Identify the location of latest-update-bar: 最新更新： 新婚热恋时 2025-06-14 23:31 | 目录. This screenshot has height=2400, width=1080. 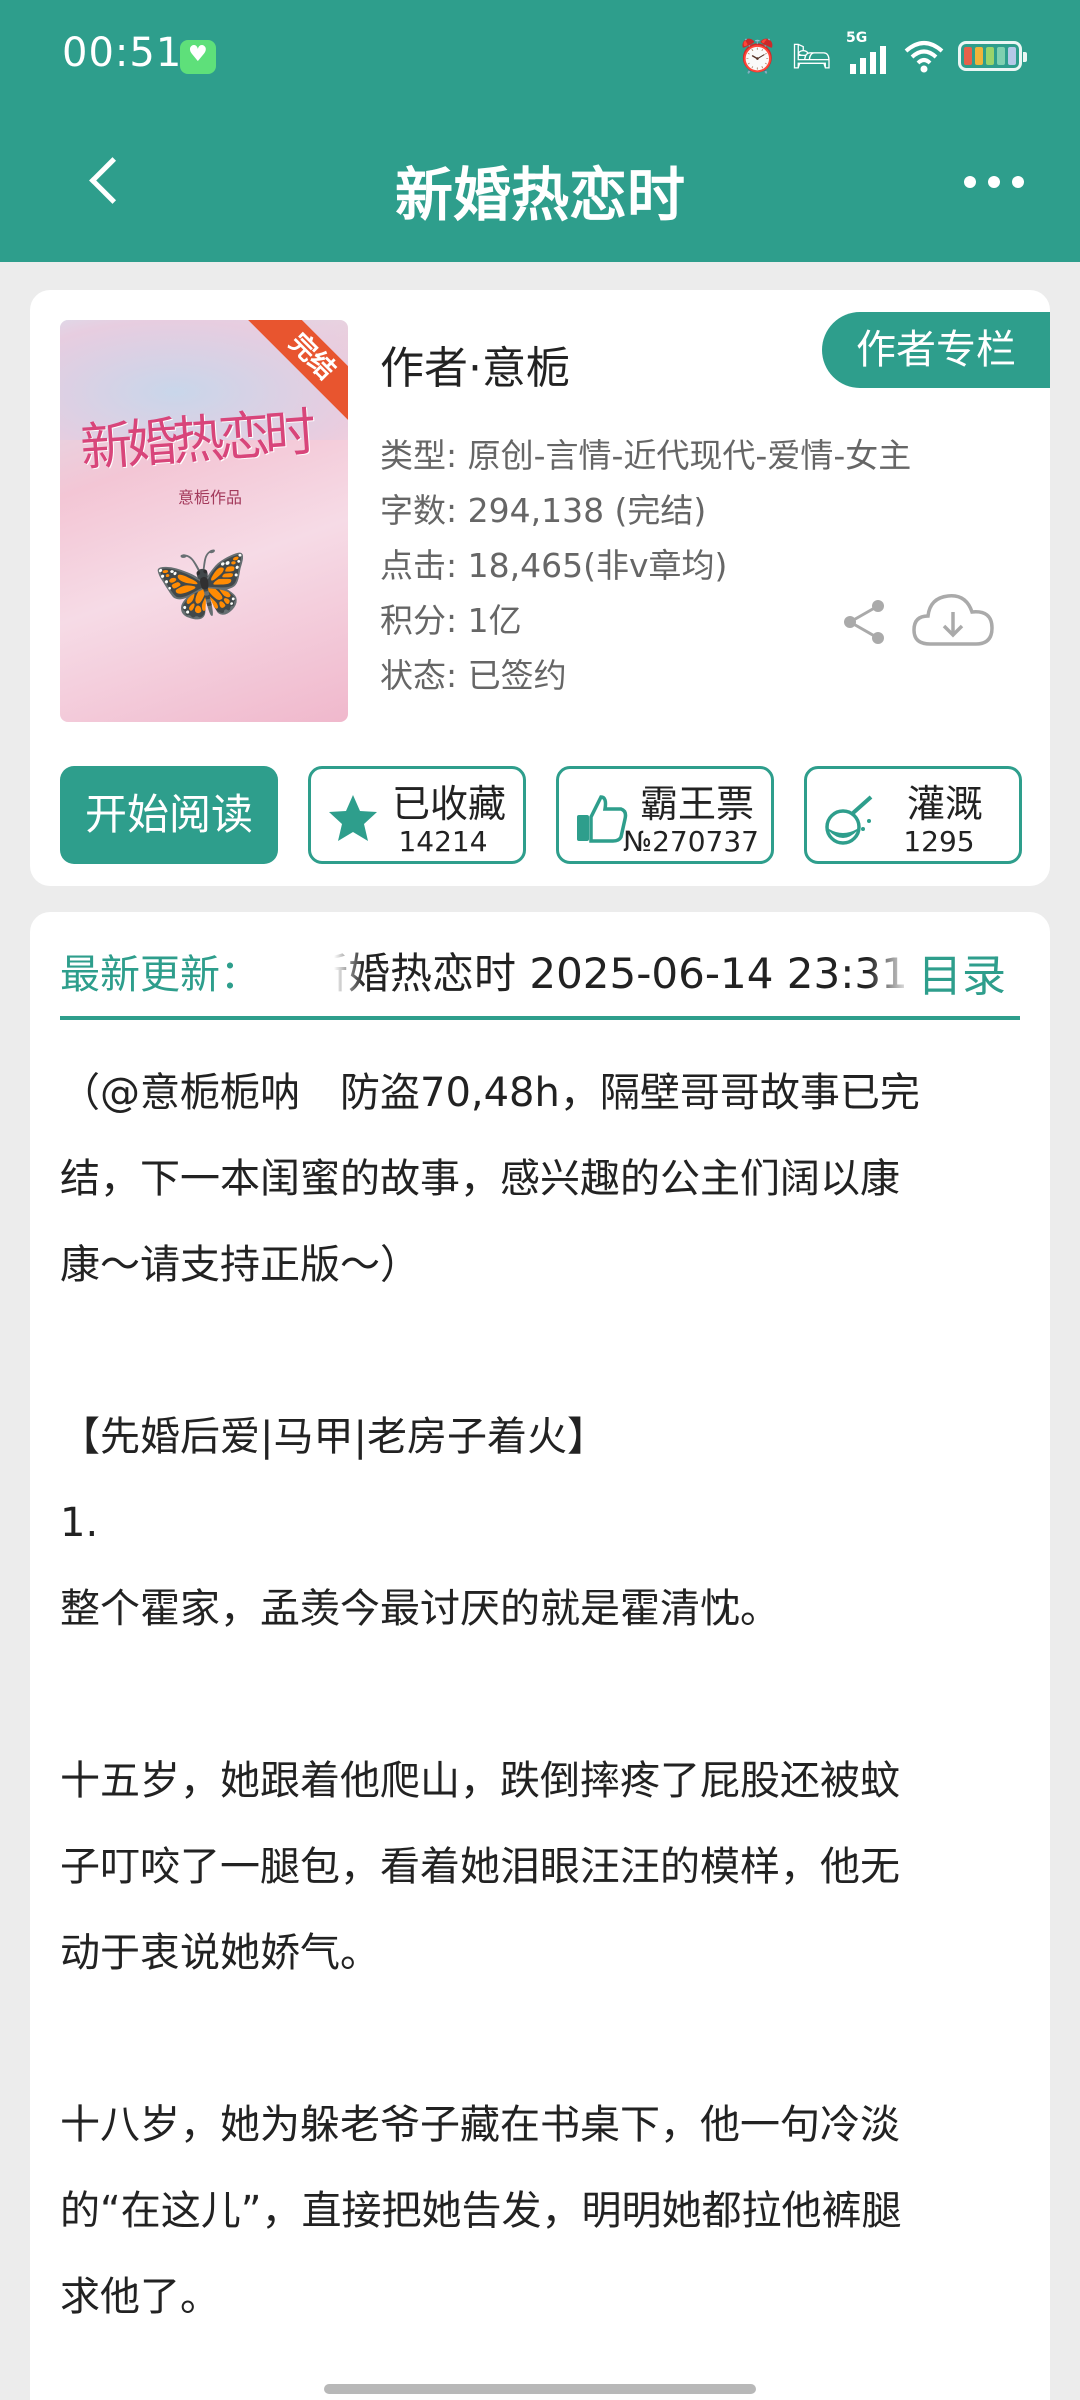
(540, 966).